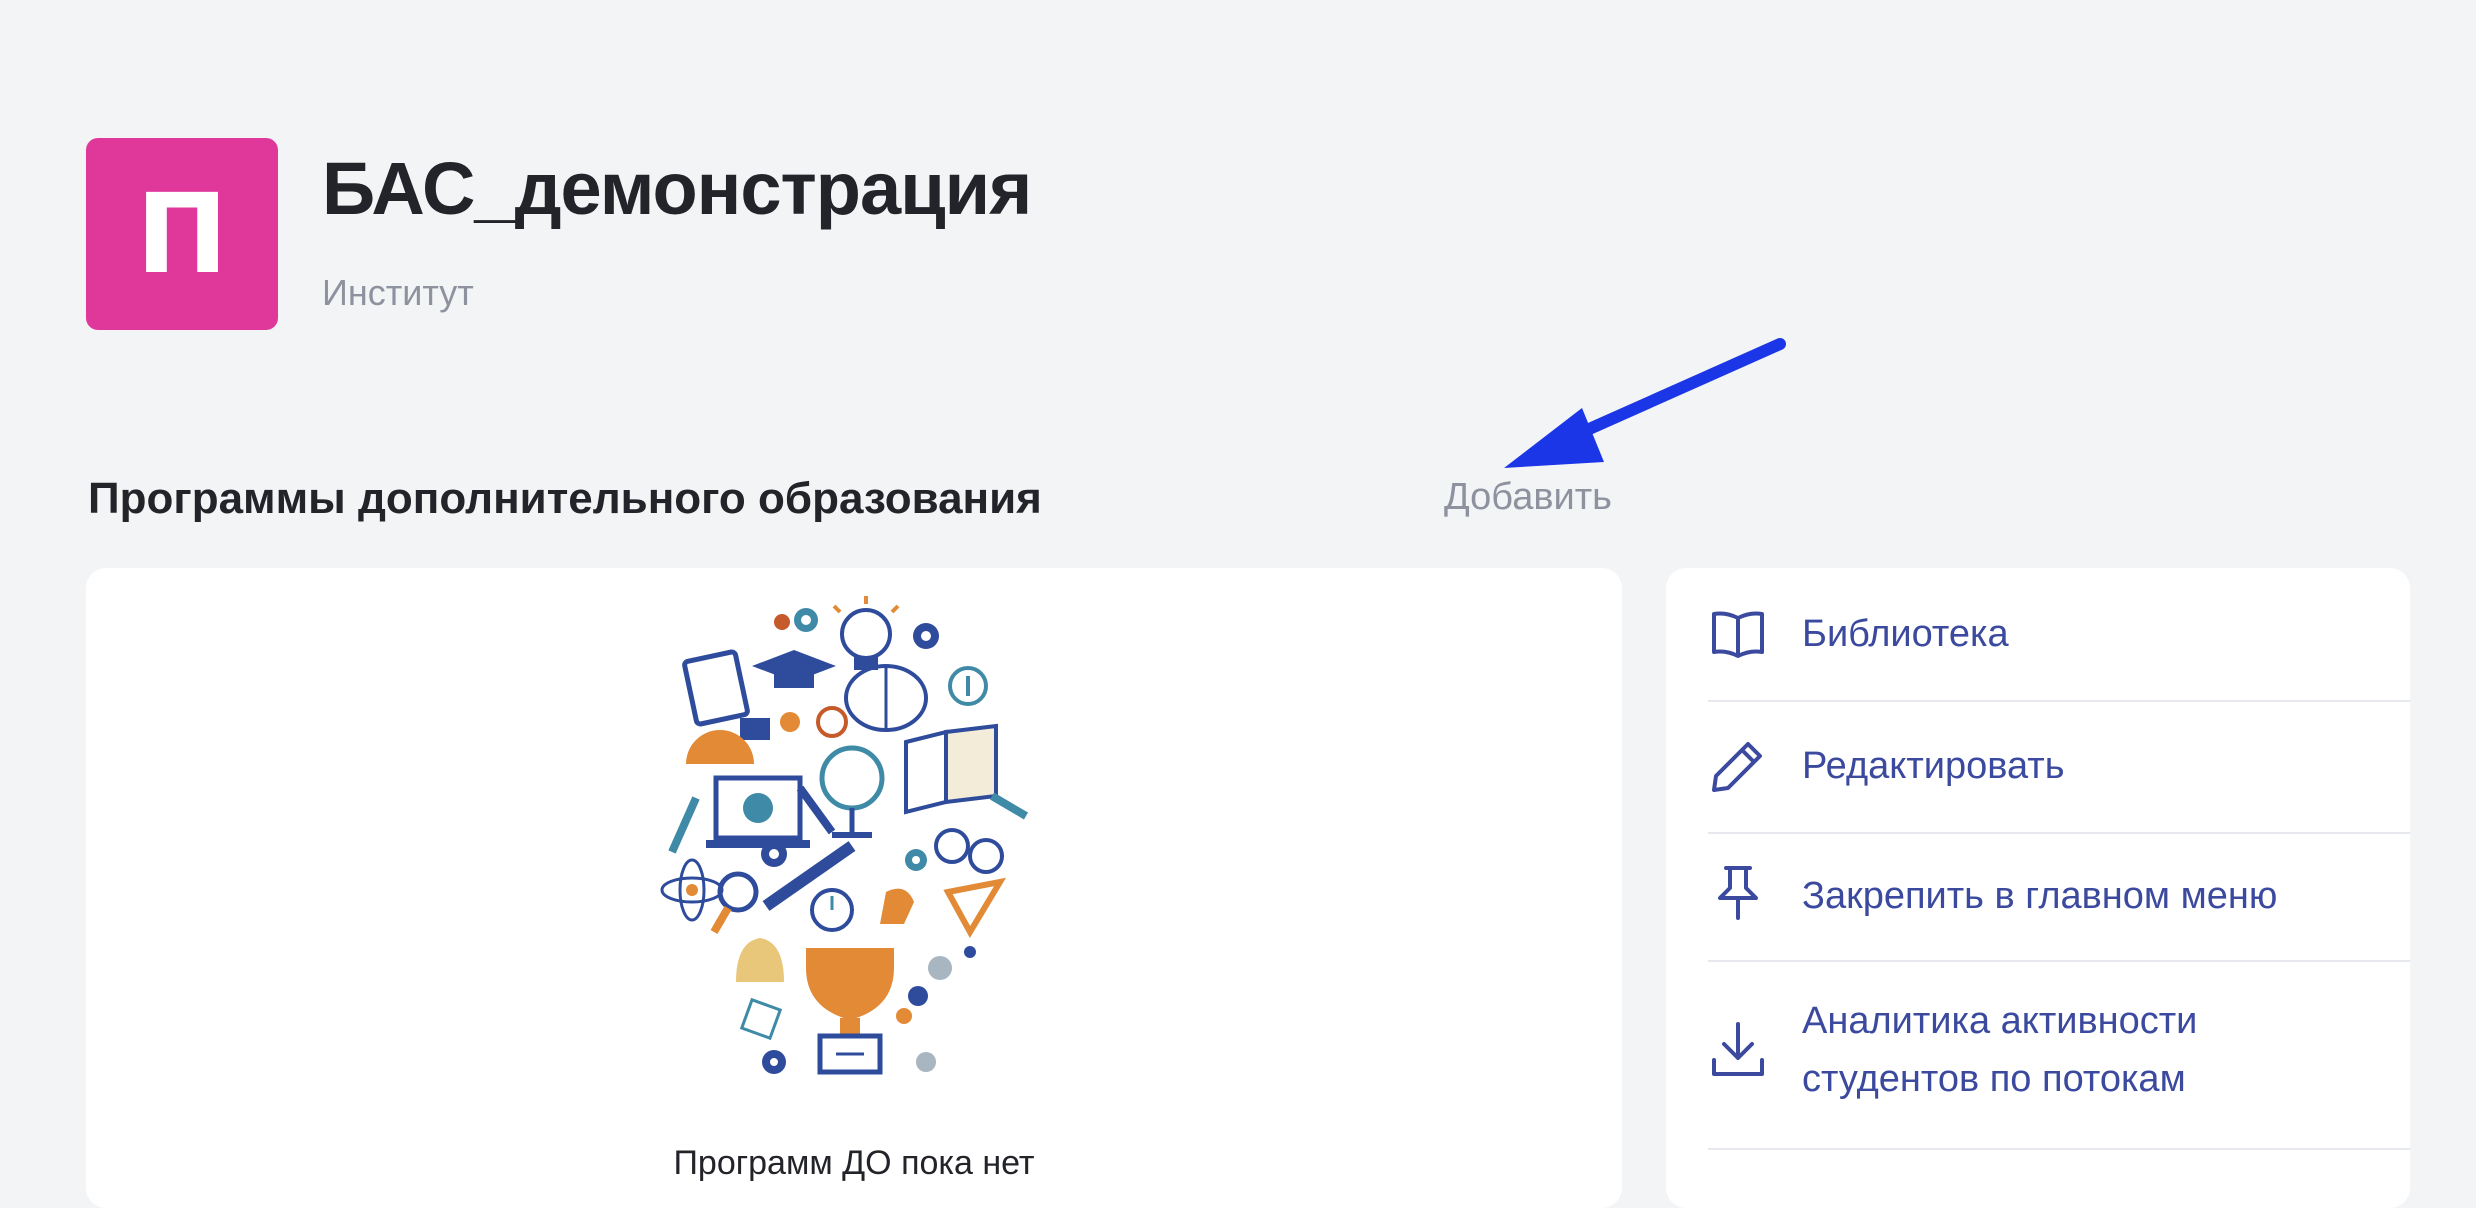 The height and width of the screenshot is (1208, 2476). Describe the element at coordinates (398, 292) in the screenshot. I see `org-type-label: Институт` at that location.